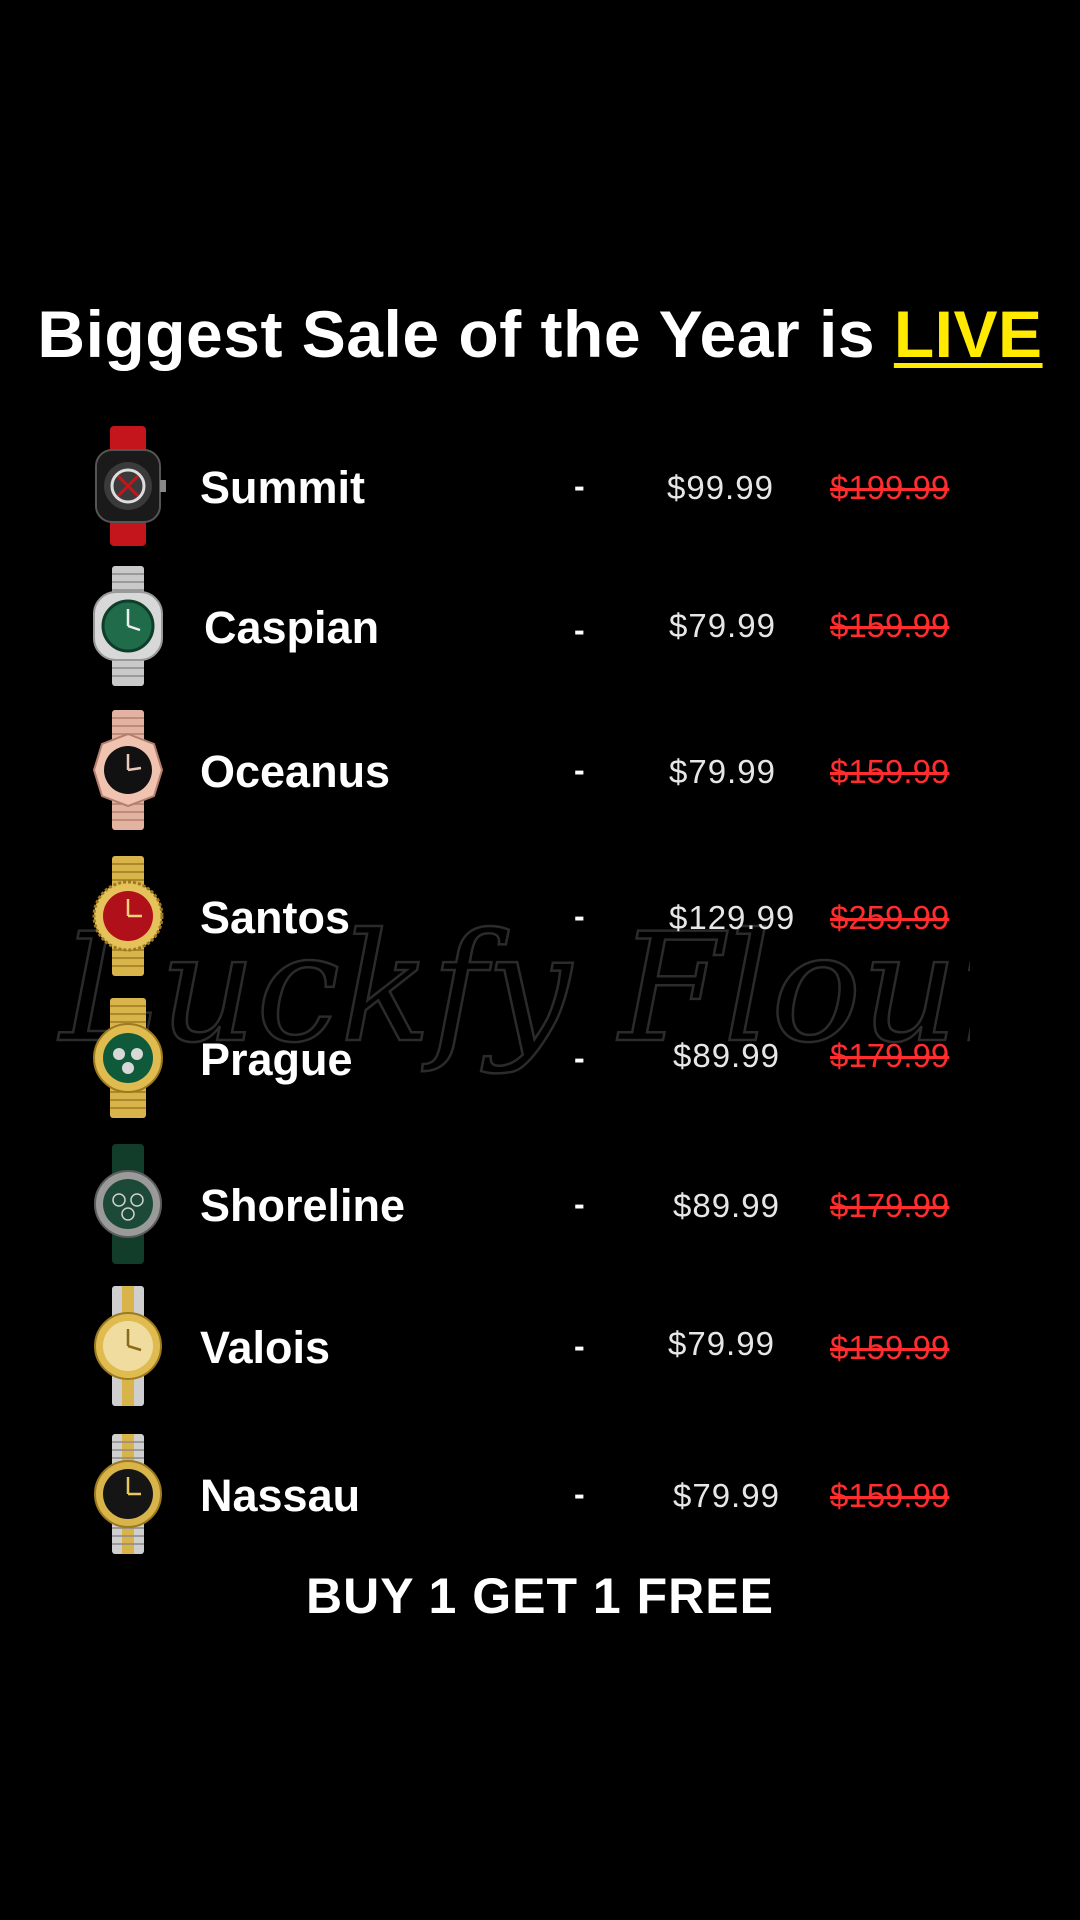 This screenshot has width=1080, height=1920. What do you see at coordinates (128, 1494) in the screenshot?
I see `watch-twotone-black-icon` at bounding box center [128, 1494].